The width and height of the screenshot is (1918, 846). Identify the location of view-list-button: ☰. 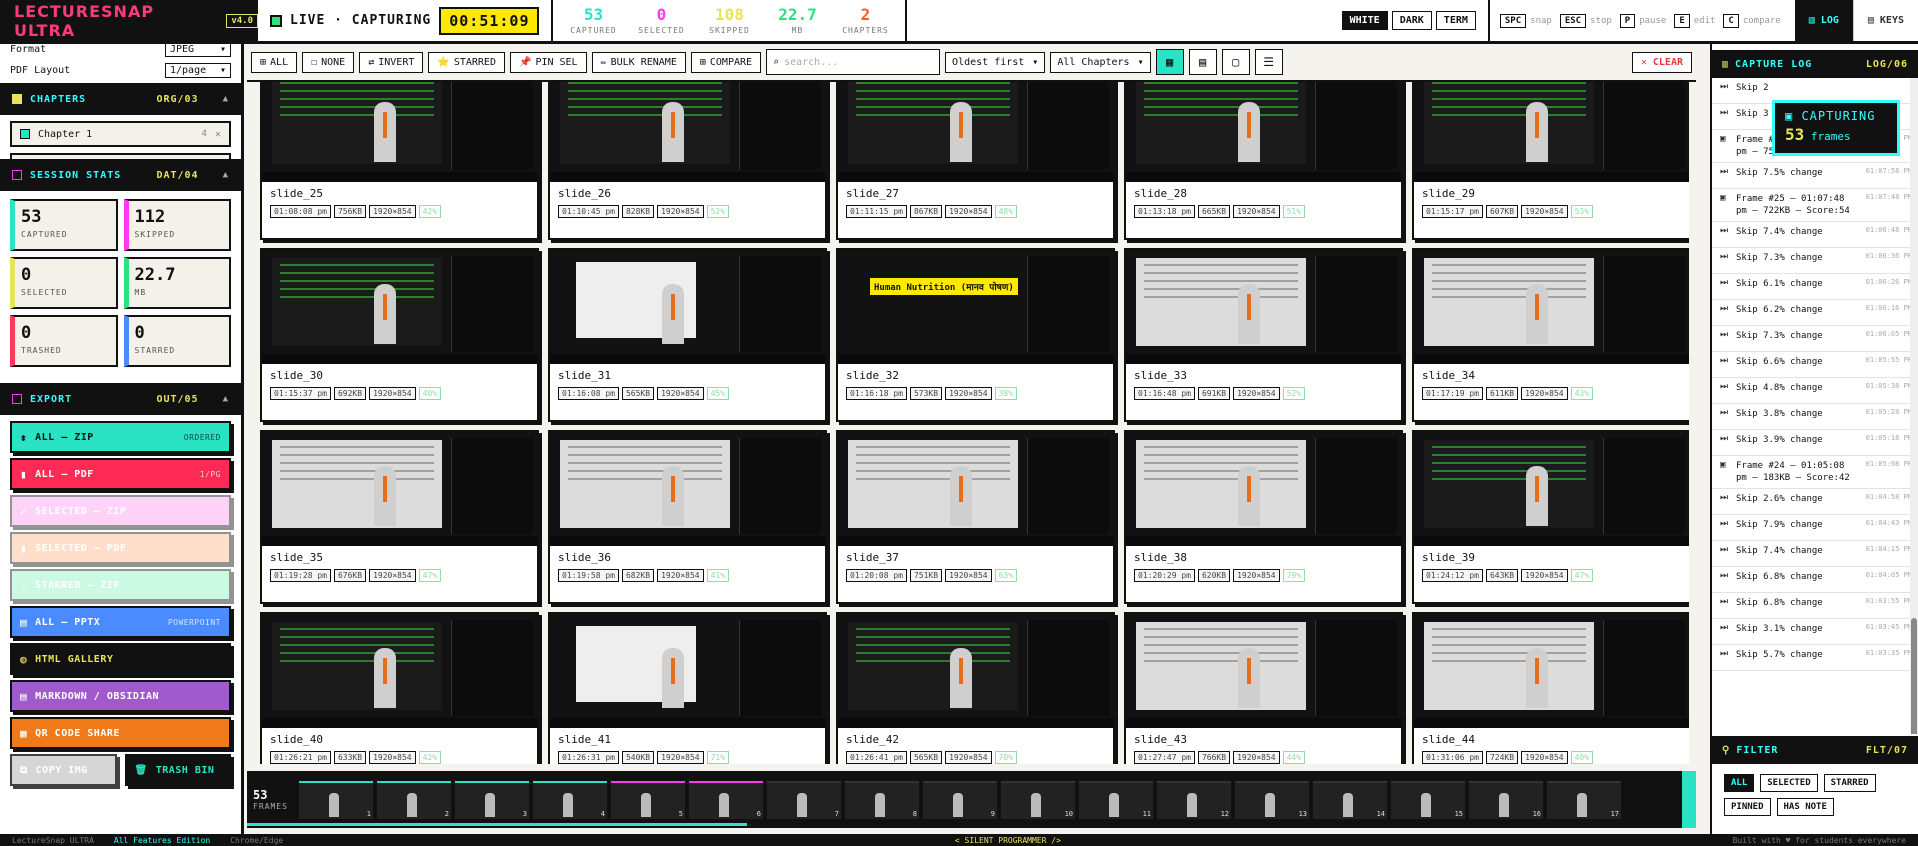
(1268, 62).